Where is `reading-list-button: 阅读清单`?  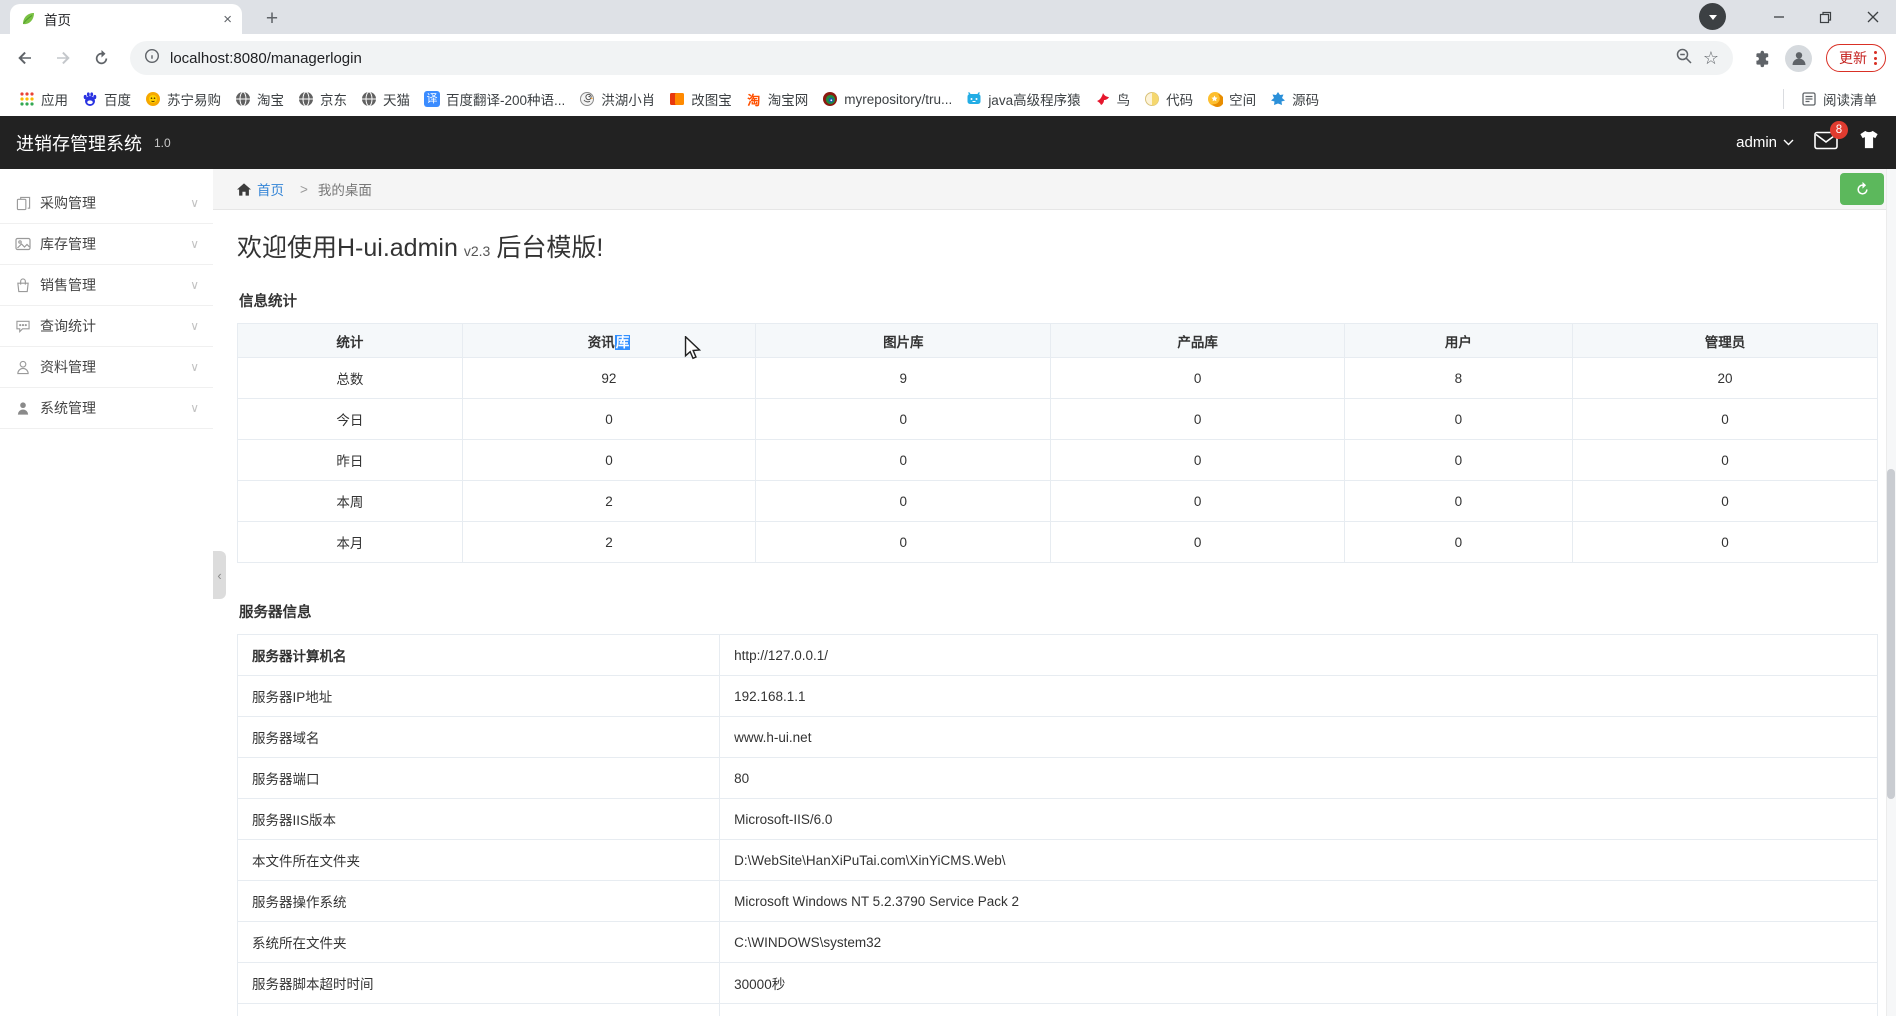 reading-list-button: 阅读清单 is located at coordinates (1839, 99).